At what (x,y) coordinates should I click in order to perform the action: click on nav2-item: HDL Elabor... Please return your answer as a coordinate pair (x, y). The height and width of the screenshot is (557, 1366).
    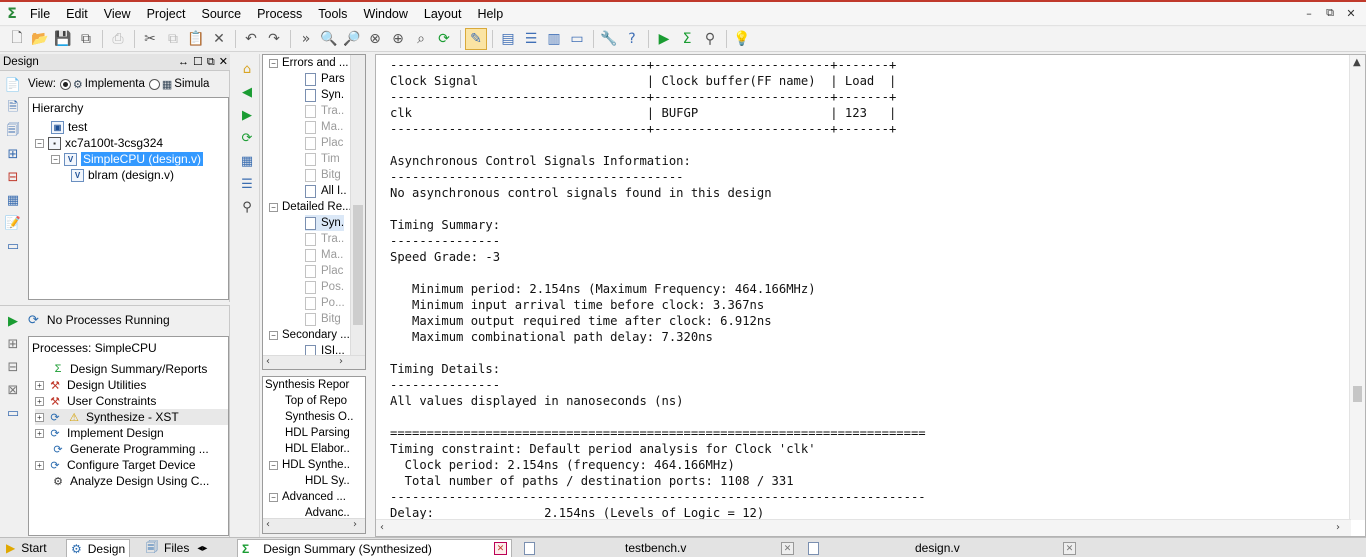
    Looking at the image, I should click on (317, 449).